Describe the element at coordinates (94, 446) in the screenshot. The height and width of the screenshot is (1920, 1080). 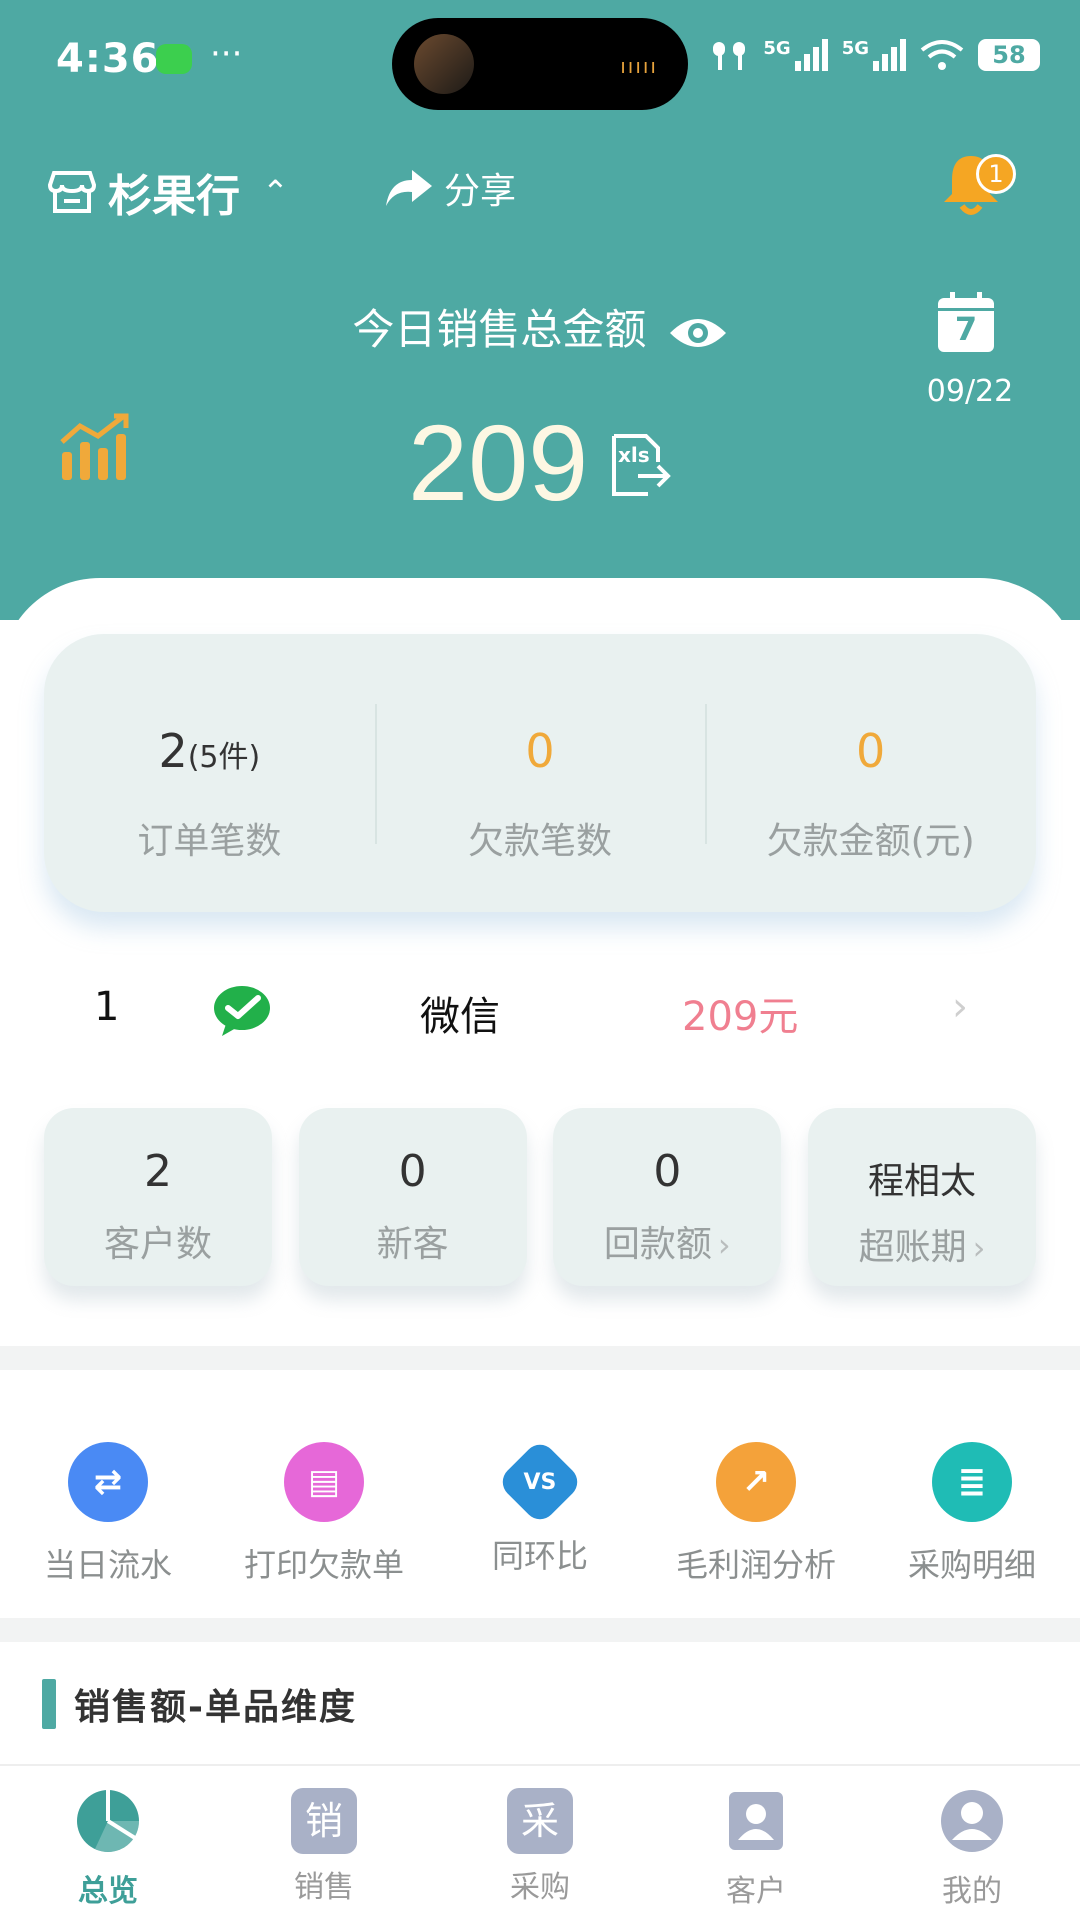
I see `bar-trend-icon` at that location.